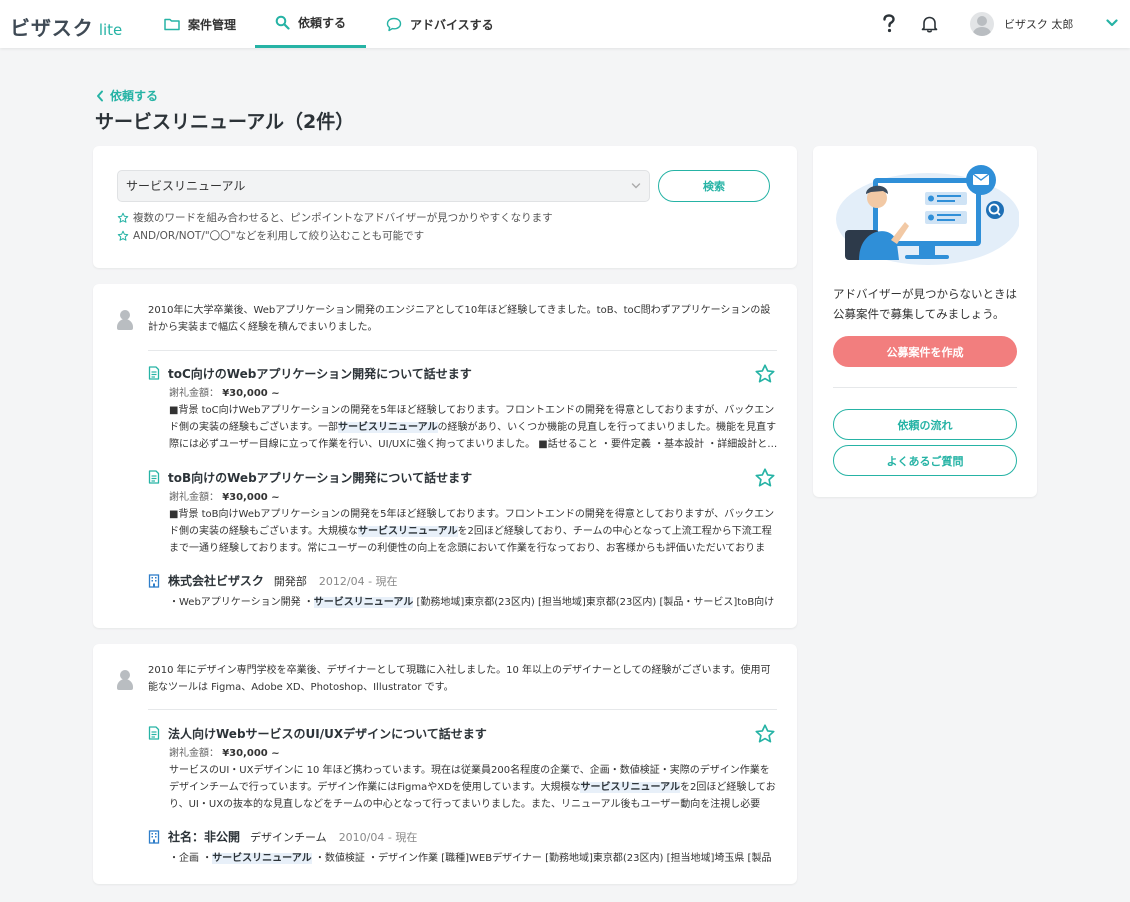  Describe the element at coordinates (216, 581) in the screenshot. I see `company-name: 株式会社ビザスク` at that location.